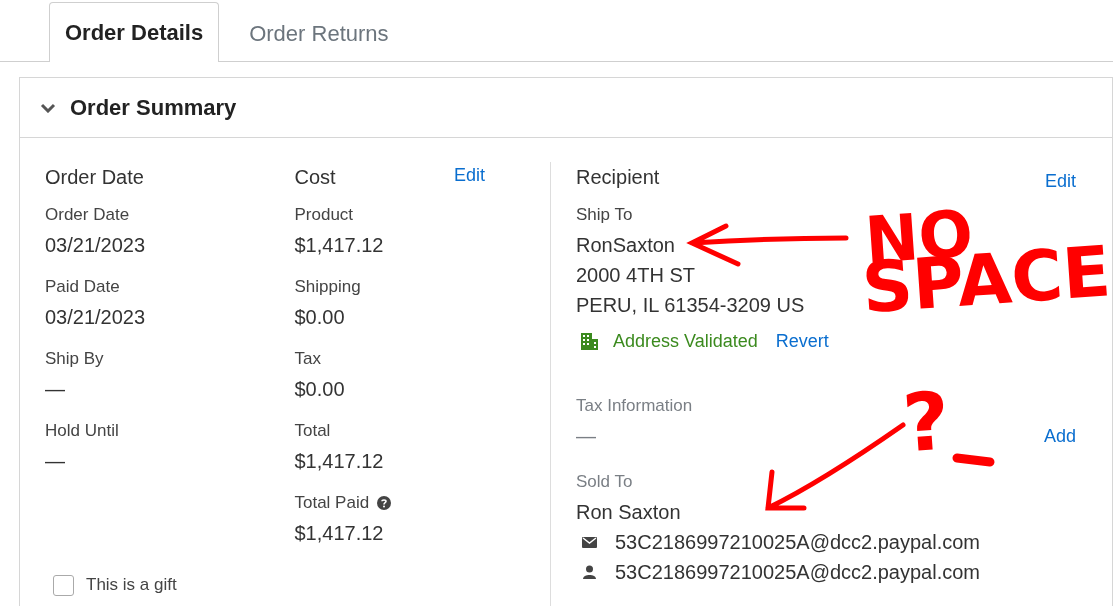 The height and width of the screenshot is (606, 1113). I want to click on field-label: Ship To, so click(605, 215).